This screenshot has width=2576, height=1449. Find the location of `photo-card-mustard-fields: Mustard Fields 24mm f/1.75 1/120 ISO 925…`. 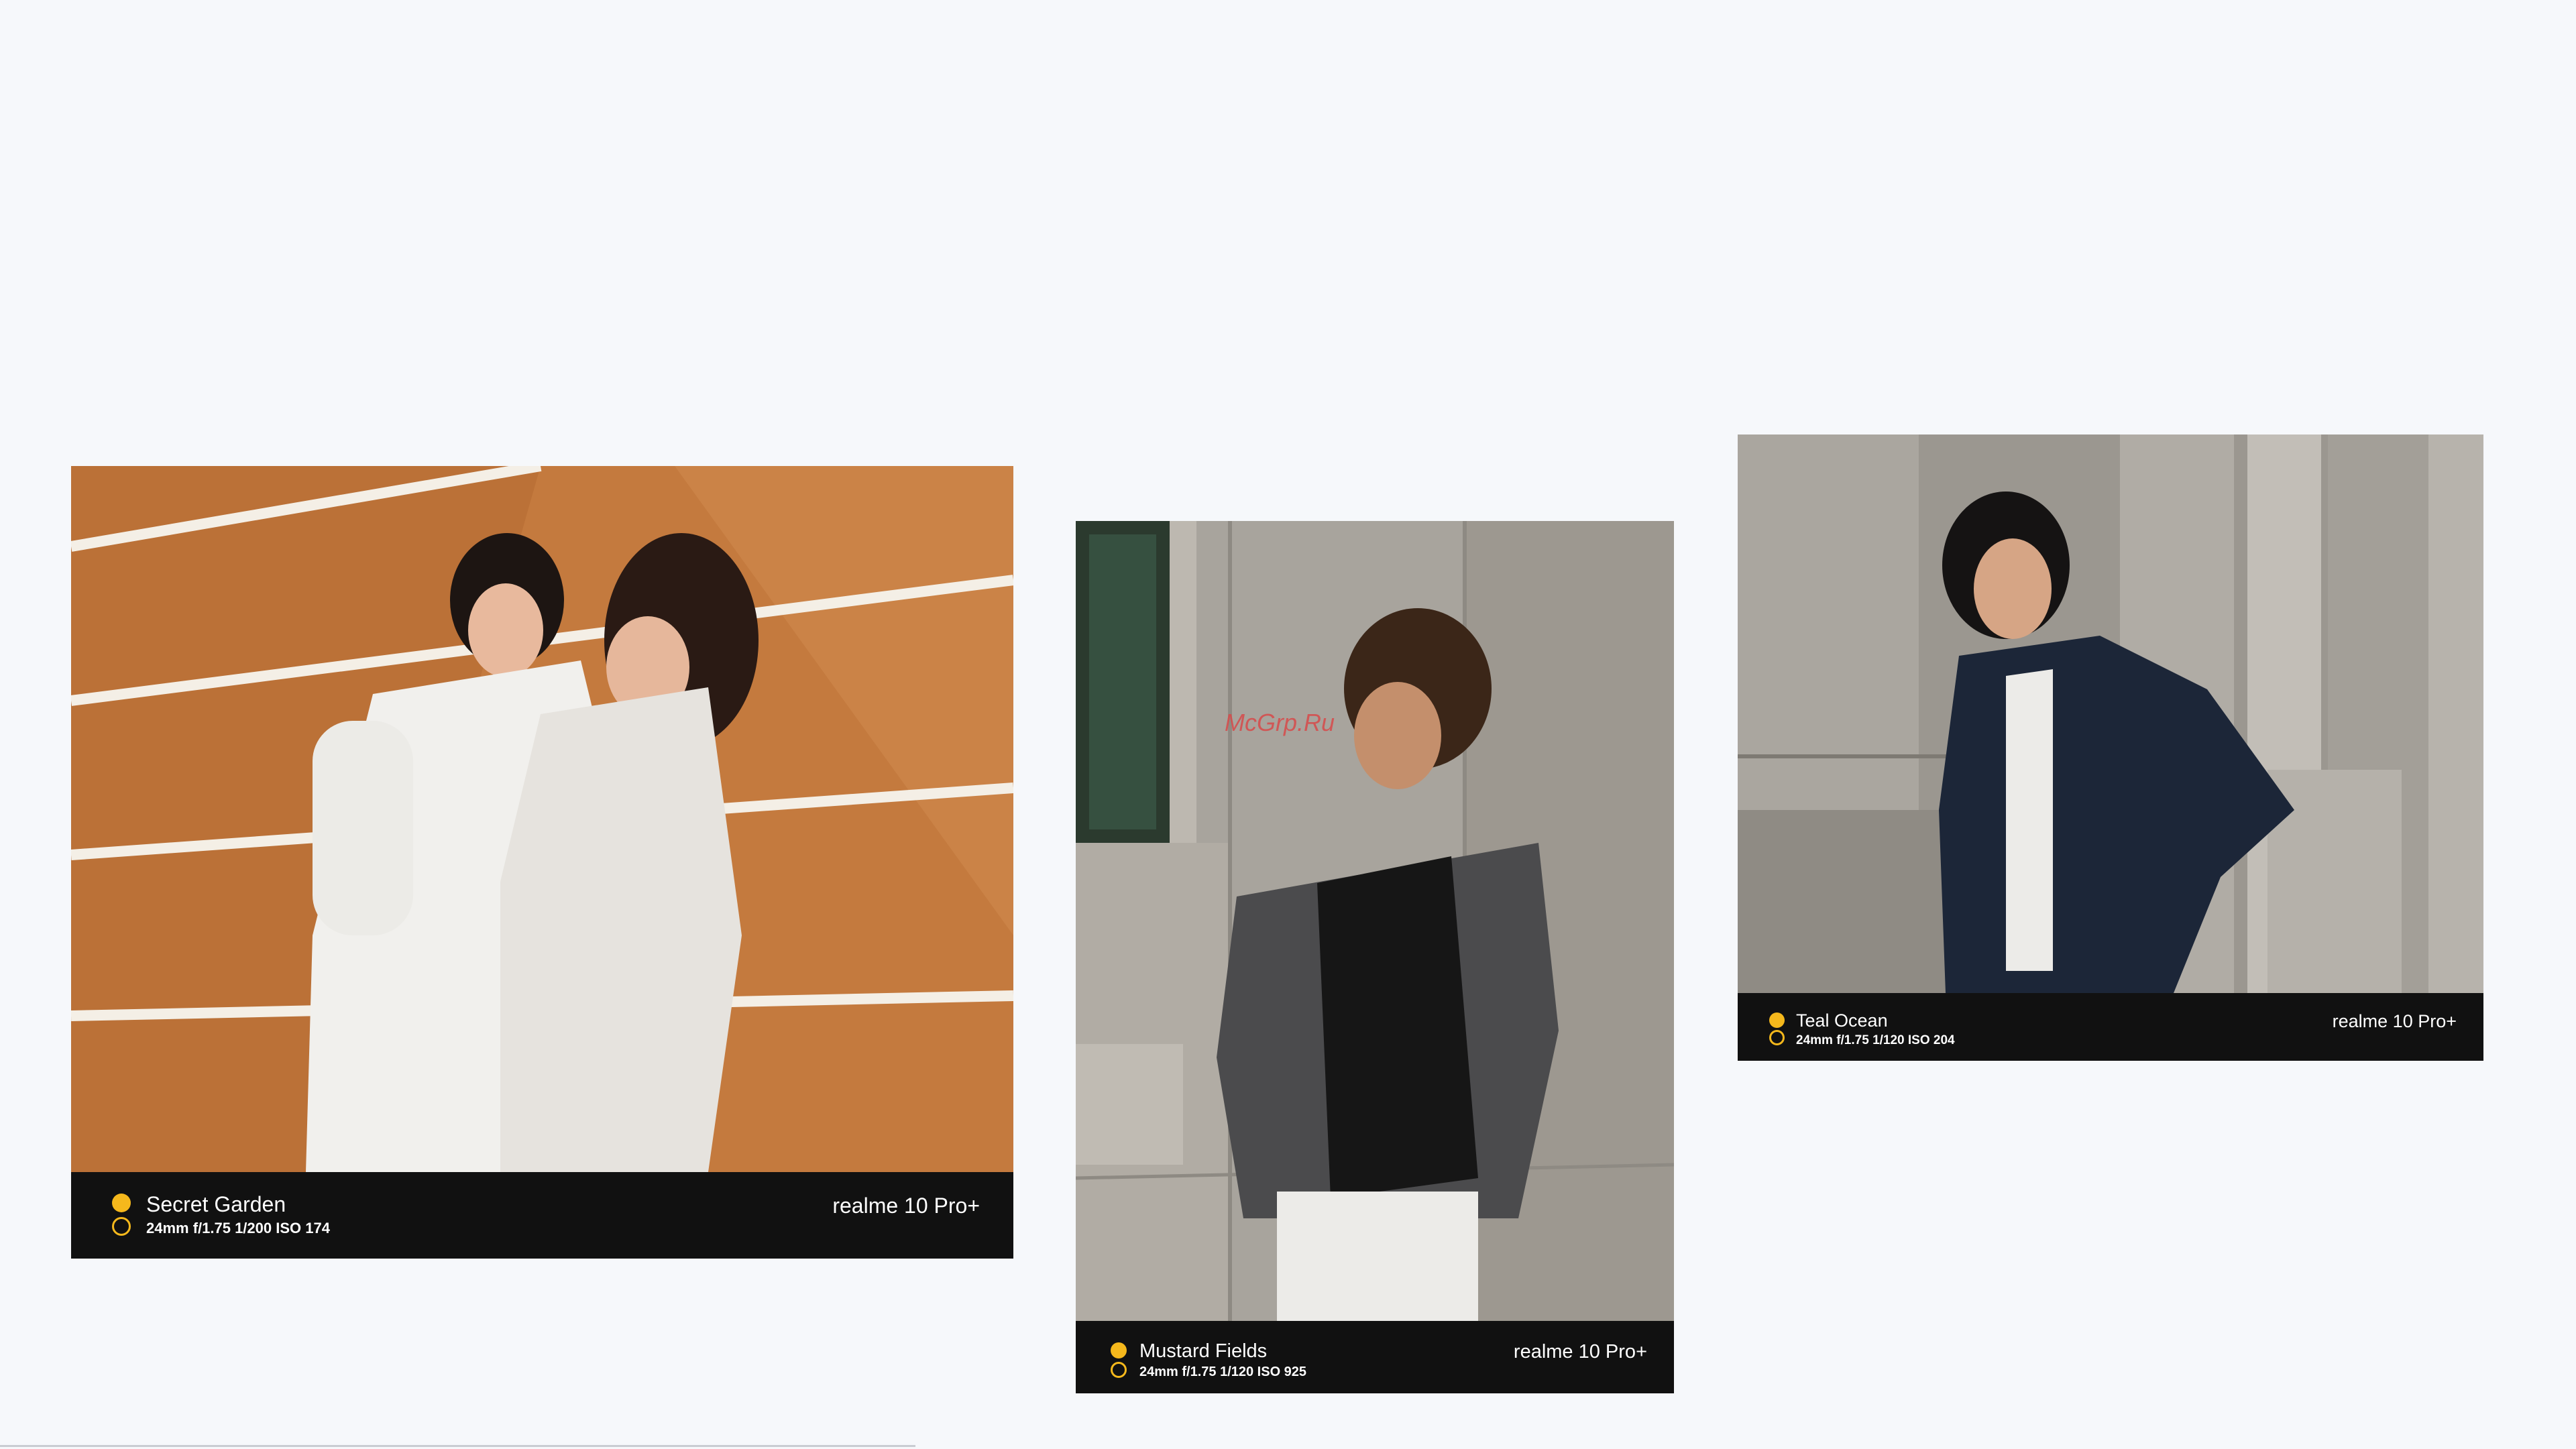

photo-card-mustard-fields: Mustard Fields 24mm f/1.75 1/120 ISO 925… is located at coordinates (1375, 957).